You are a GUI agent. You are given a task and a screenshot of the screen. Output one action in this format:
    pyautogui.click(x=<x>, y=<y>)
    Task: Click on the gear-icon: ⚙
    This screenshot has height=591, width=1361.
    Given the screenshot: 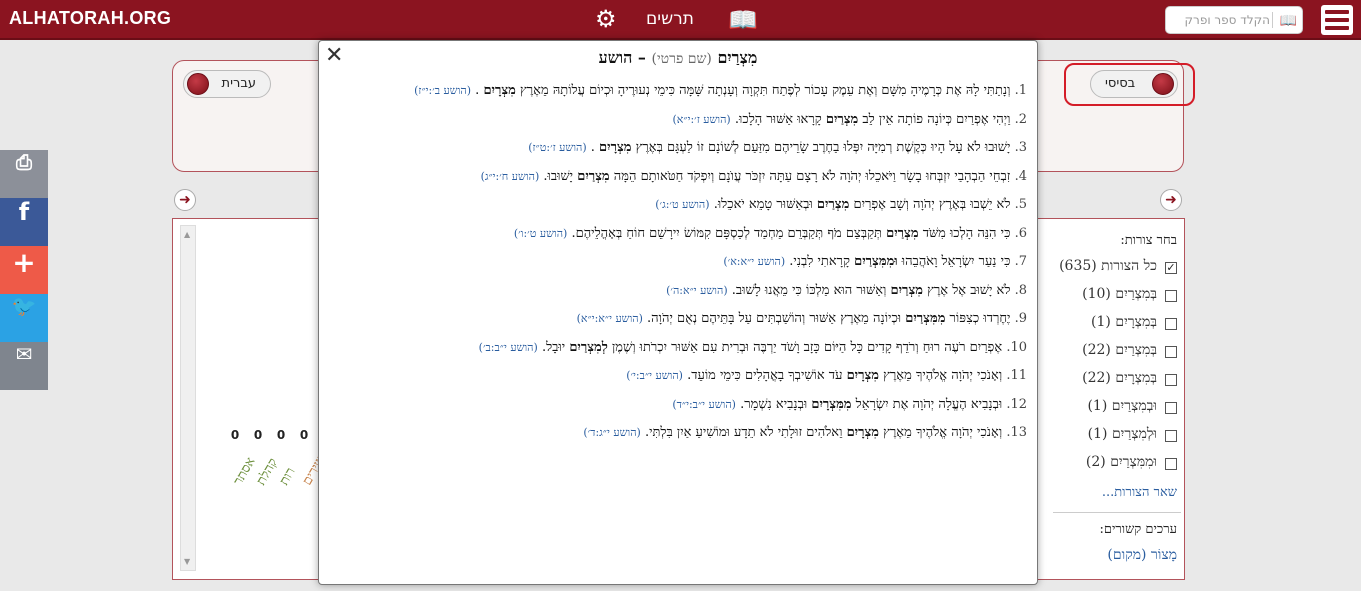 What is the action you would take?
    pyautogui.click(x=606, y=19)
    